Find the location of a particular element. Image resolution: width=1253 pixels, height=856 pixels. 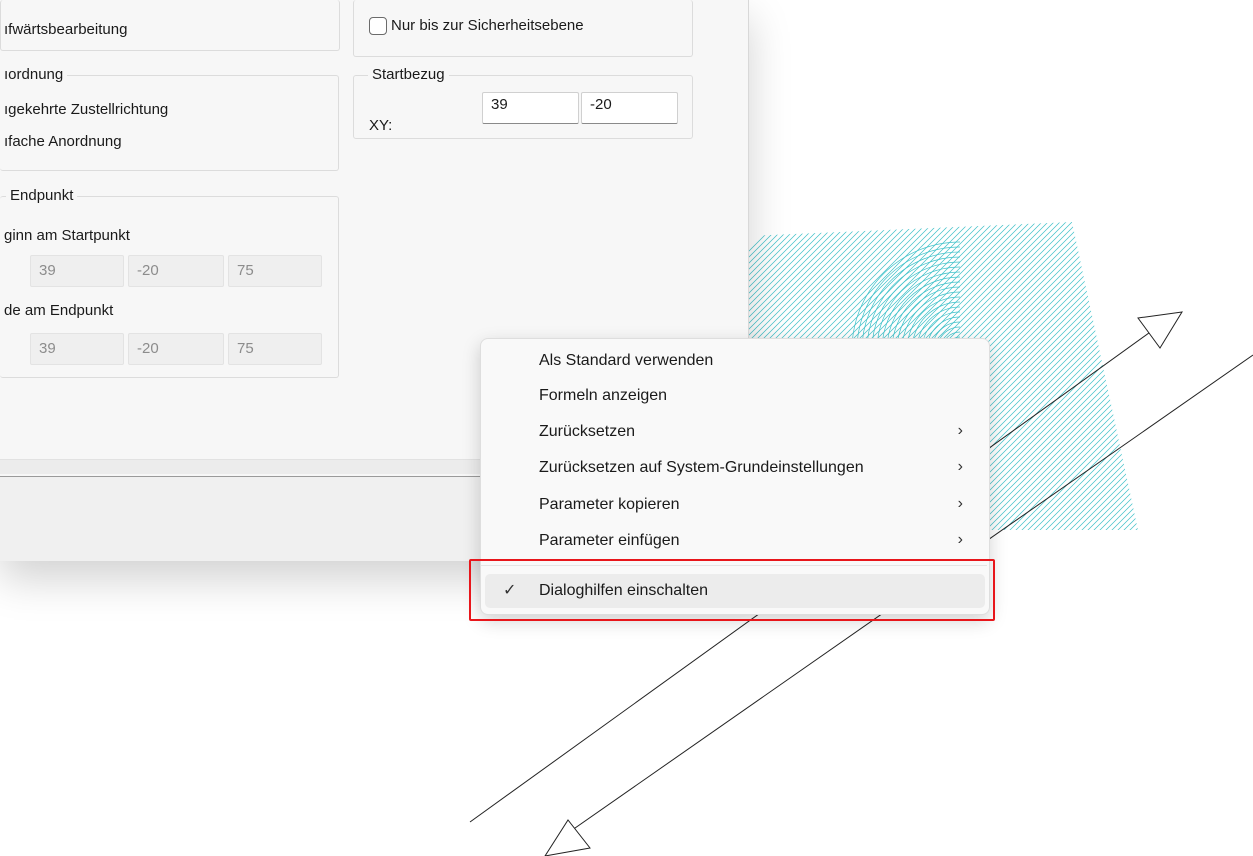

menu-item-label: Zurücksetzen is located at coordinates (587, 431).